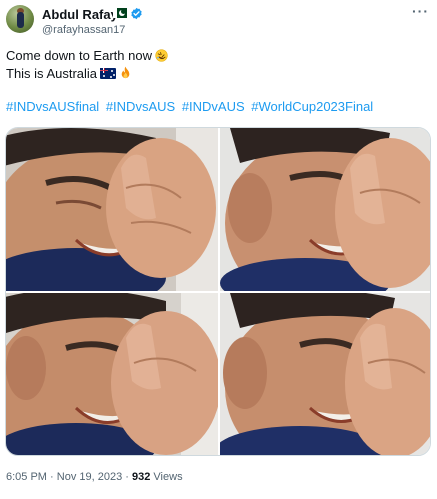 The height and width of the screenshot is (499, 437). Describe the element at coordinates (89, 477) in the screenshot. I see `post-date: Nov 19, 2023` at that location.